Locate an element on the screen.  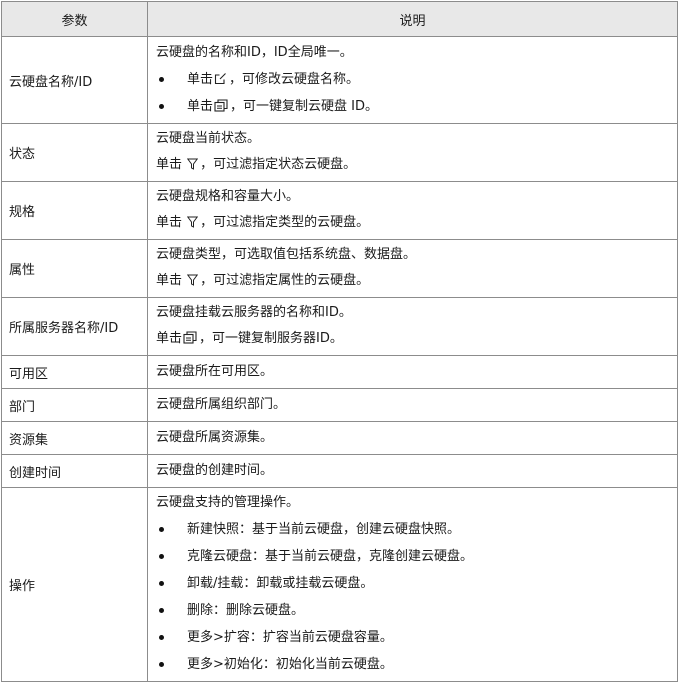
bullet-item: 删除：删除云硬盘。 is located at coordinates (412, 610).